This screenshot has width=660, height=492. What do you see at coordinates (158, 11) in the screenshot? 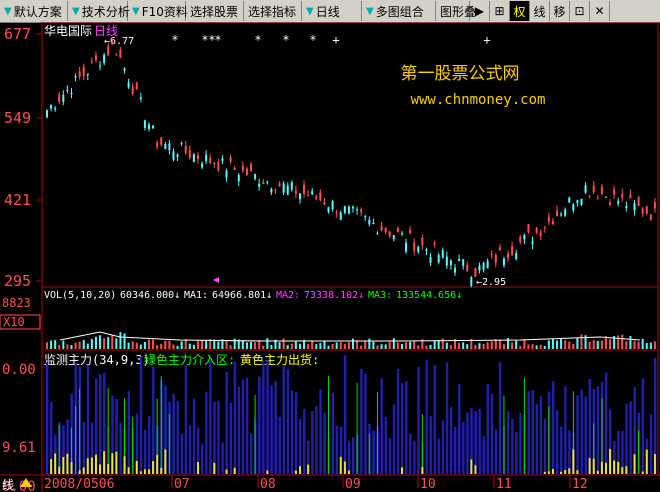
I see `toolbar-item-2: ▼ F10资料` at bounding box center [158, 11].